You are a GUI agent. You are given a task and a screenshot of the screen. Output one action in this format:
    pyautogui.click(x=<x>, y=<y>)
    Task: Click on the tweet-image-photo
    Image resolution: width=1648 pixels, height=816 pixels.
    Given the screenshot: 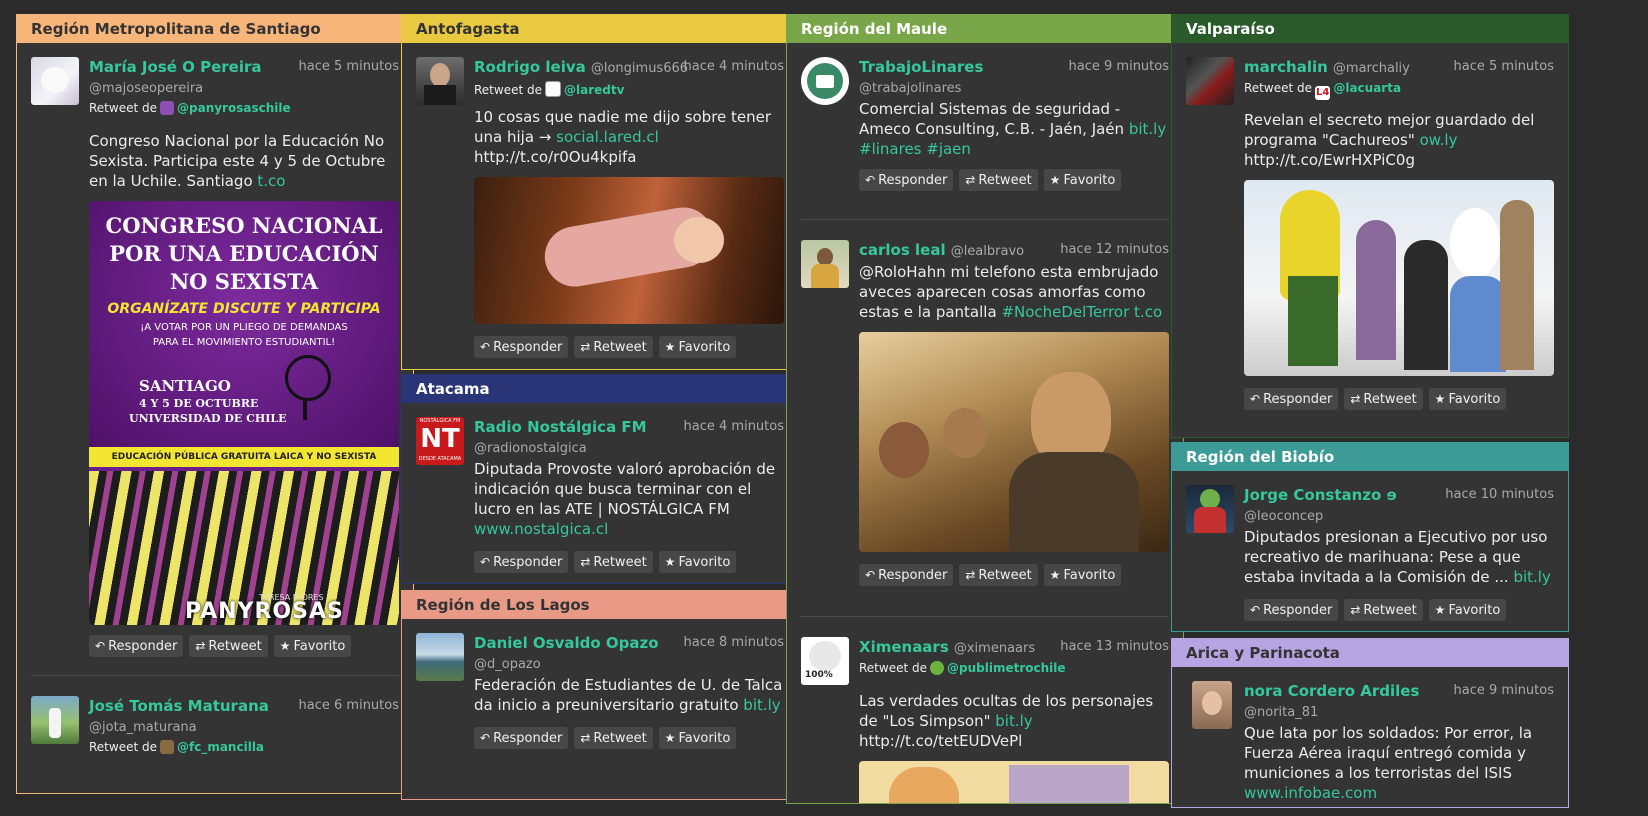 What is the action you would take?
    pyautogui.click(x=1014, y=442)
    